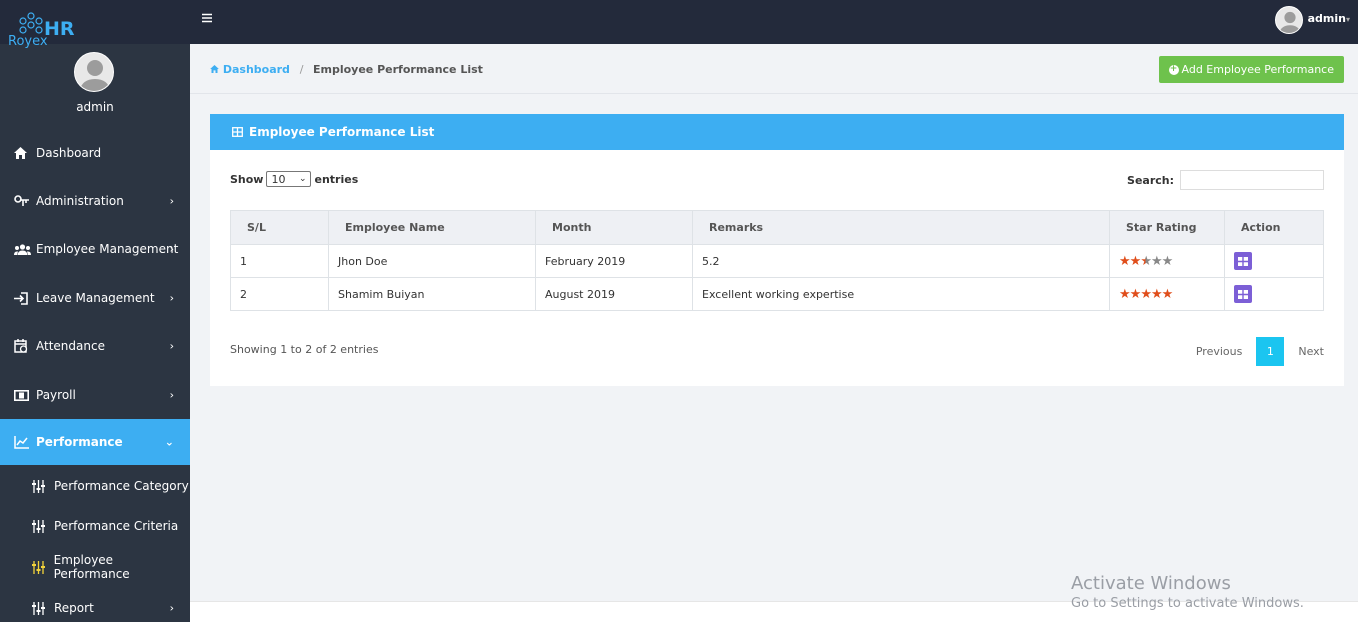 Image resolution: width=1358 pixels, height=622 pixels. I want to click on chevron-down-icon: ⌄, so click(302, 179).